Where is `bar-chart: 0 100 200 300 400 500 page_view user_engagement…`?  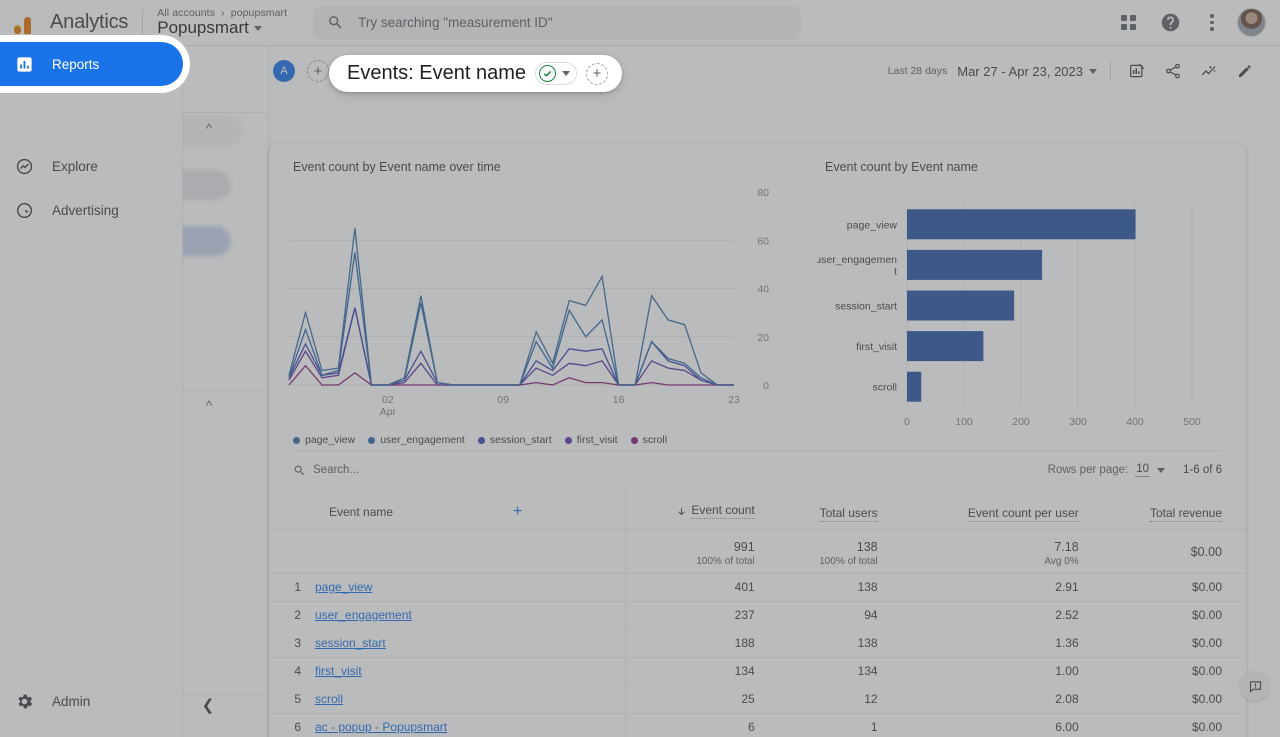 bar-chart: 0 100 200 300 400 500 page_view user_engagement… is located at coordinates (1016, 313).